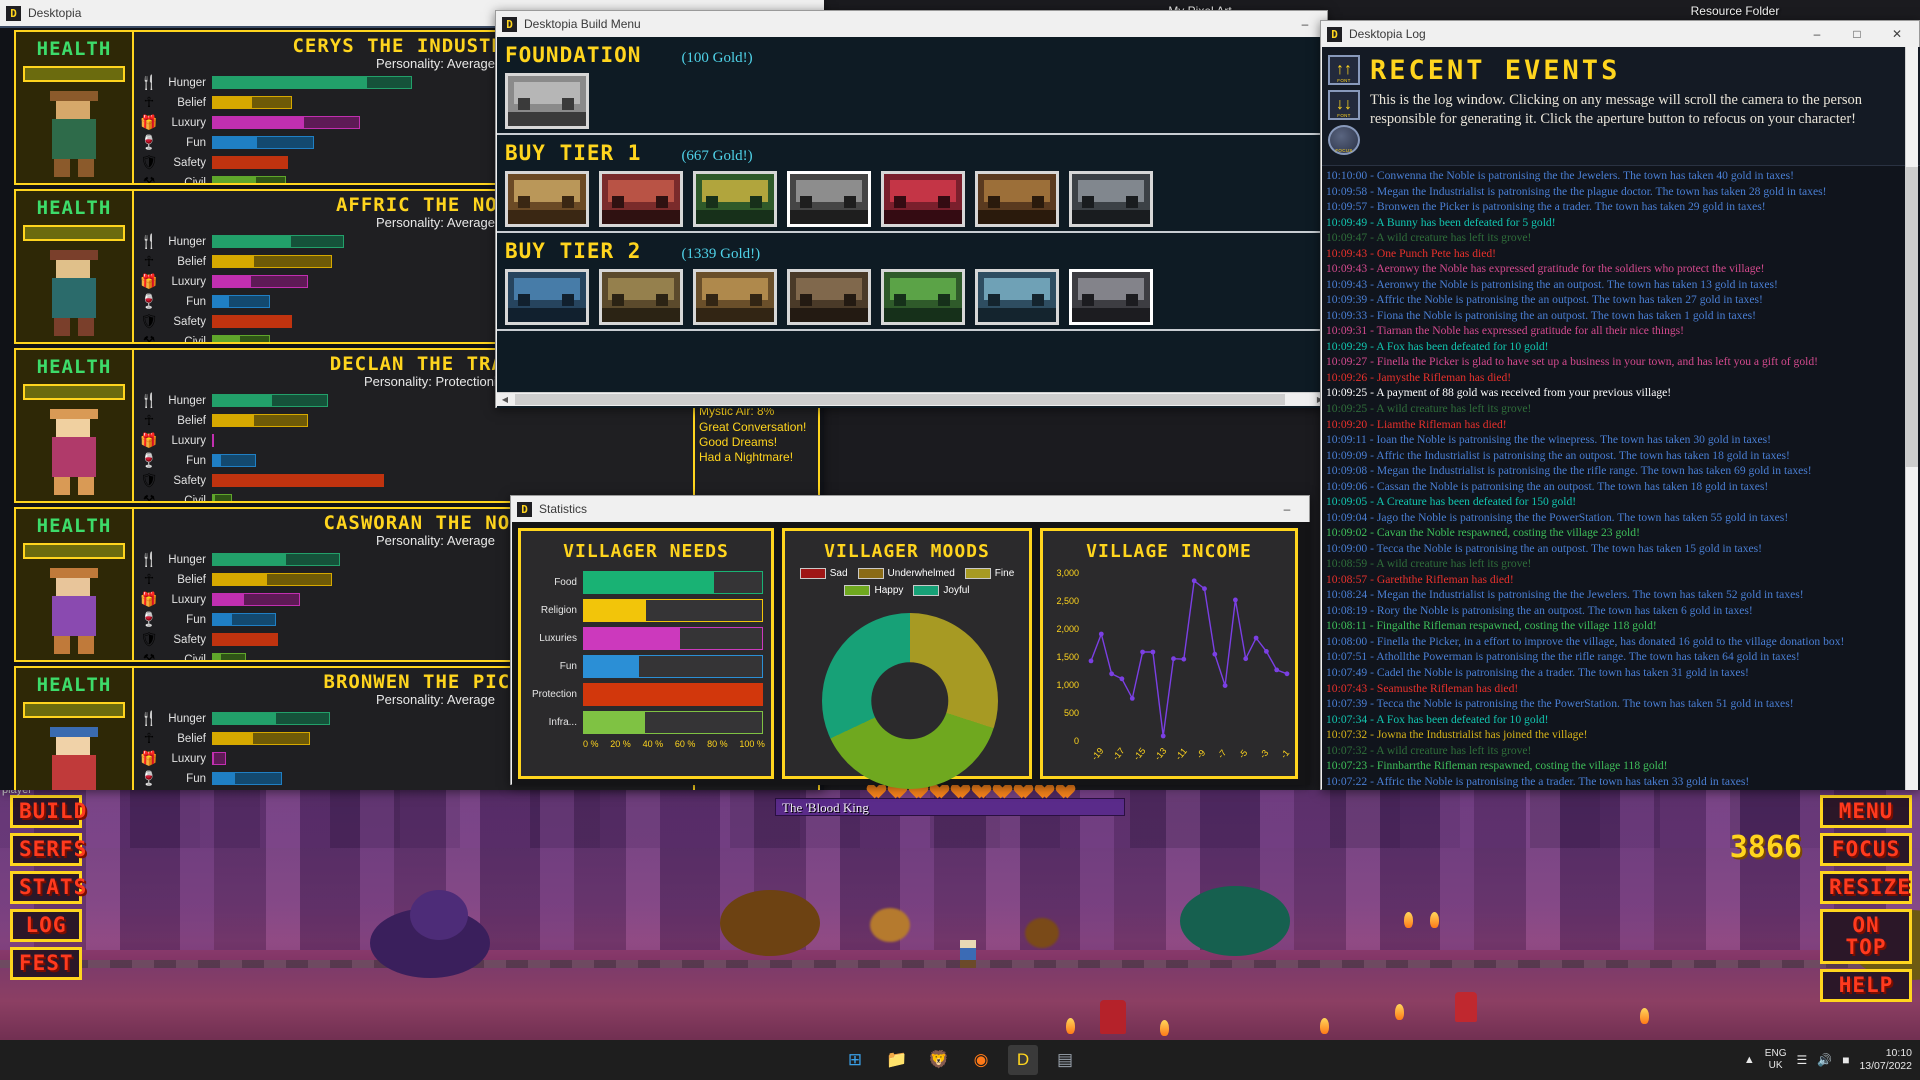 This screenshot has height=1080, width=1920. I want to click on clock: 10:10 13/07/2022, so click(1885, 1059).